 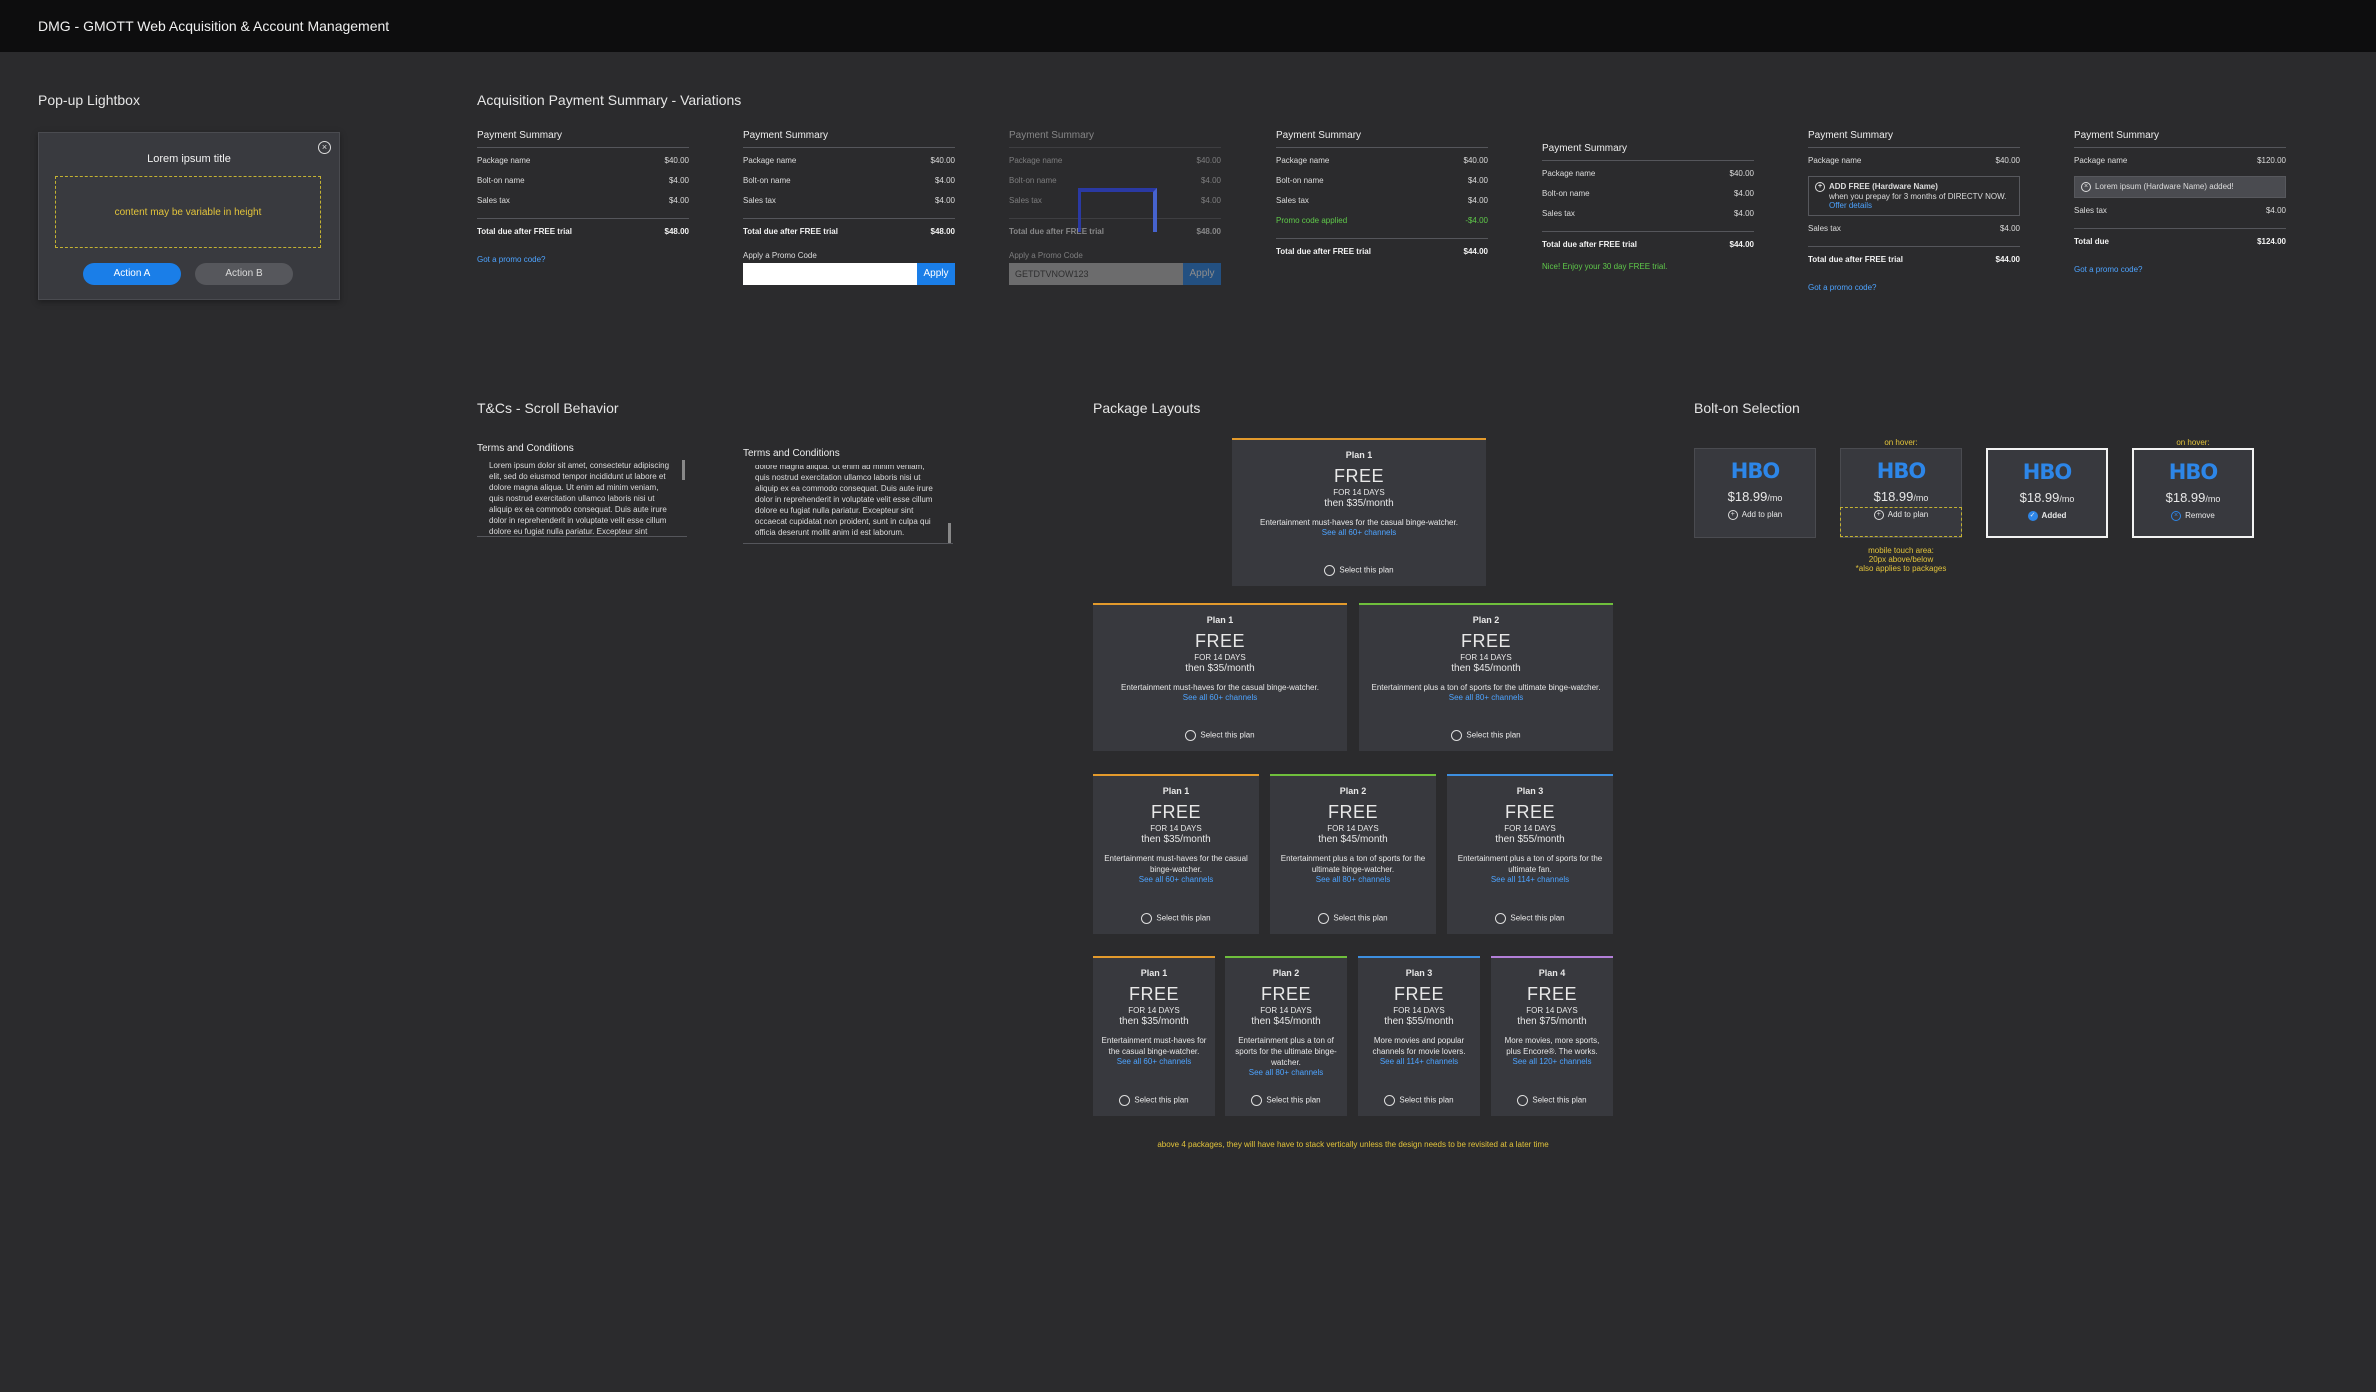 What do you see at coordinates (1382, 220) in the screenshot?
I see `ps-row-promo: Promo code applied -$4.00` at bounding box center [1382, 220].